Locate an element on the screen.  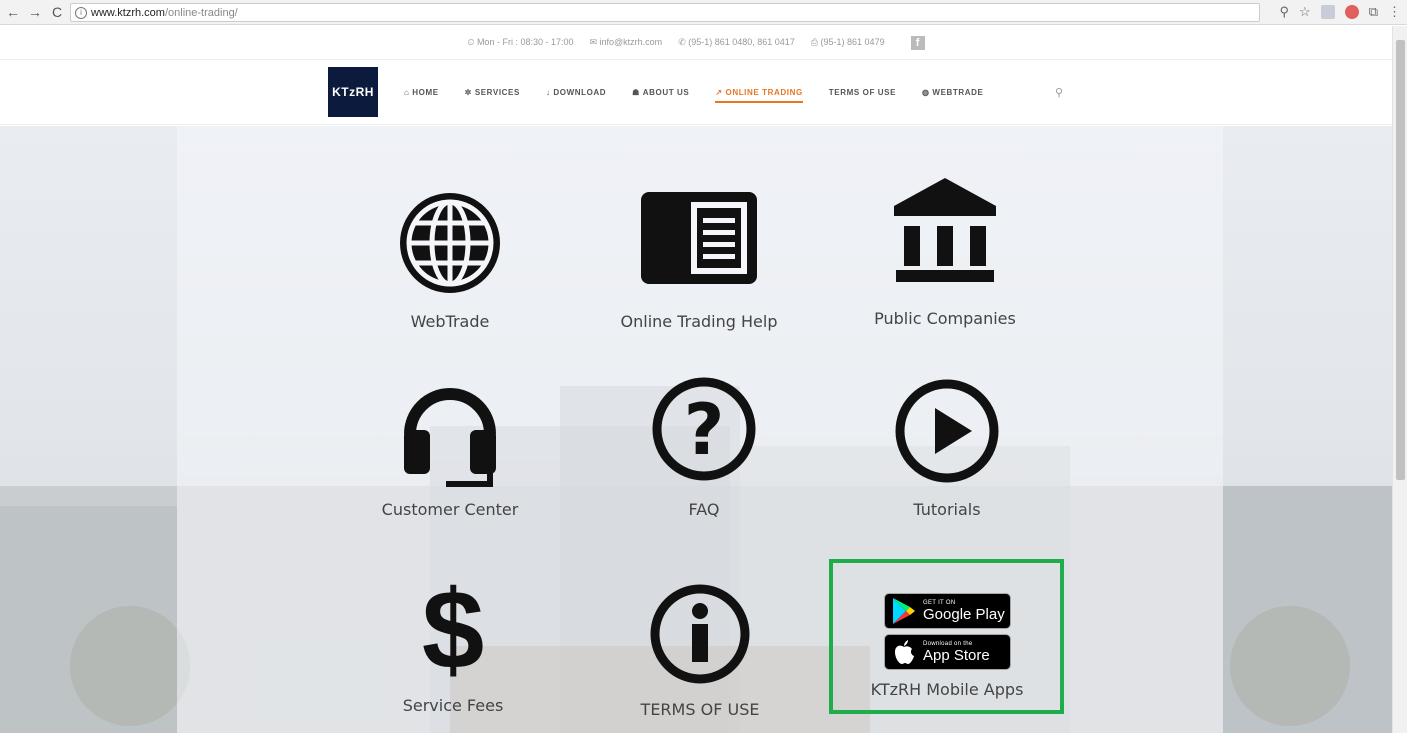
dollar-icon: $ is located at coordinates (453, 623).